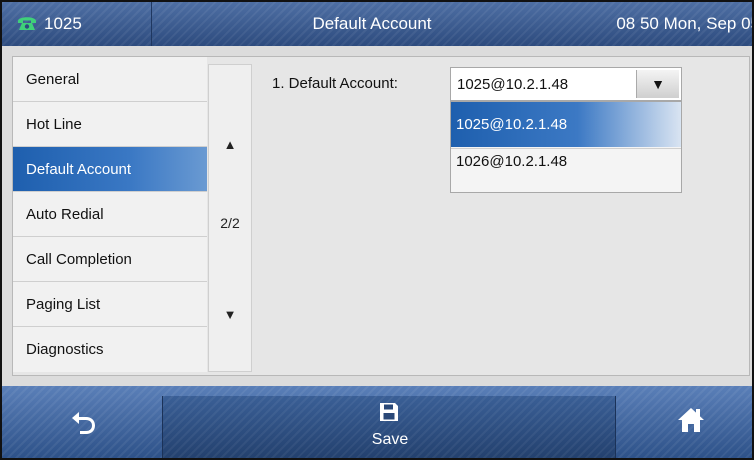 The image size is (754, 460). I want to click on home-button, so click(684, 422).